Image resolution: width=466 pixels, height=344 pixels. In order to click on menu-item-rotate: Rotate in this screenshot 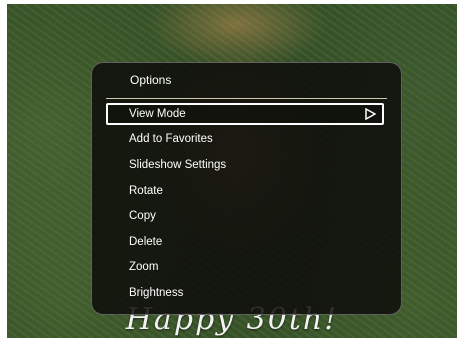, I will do `click(245, 191)`.